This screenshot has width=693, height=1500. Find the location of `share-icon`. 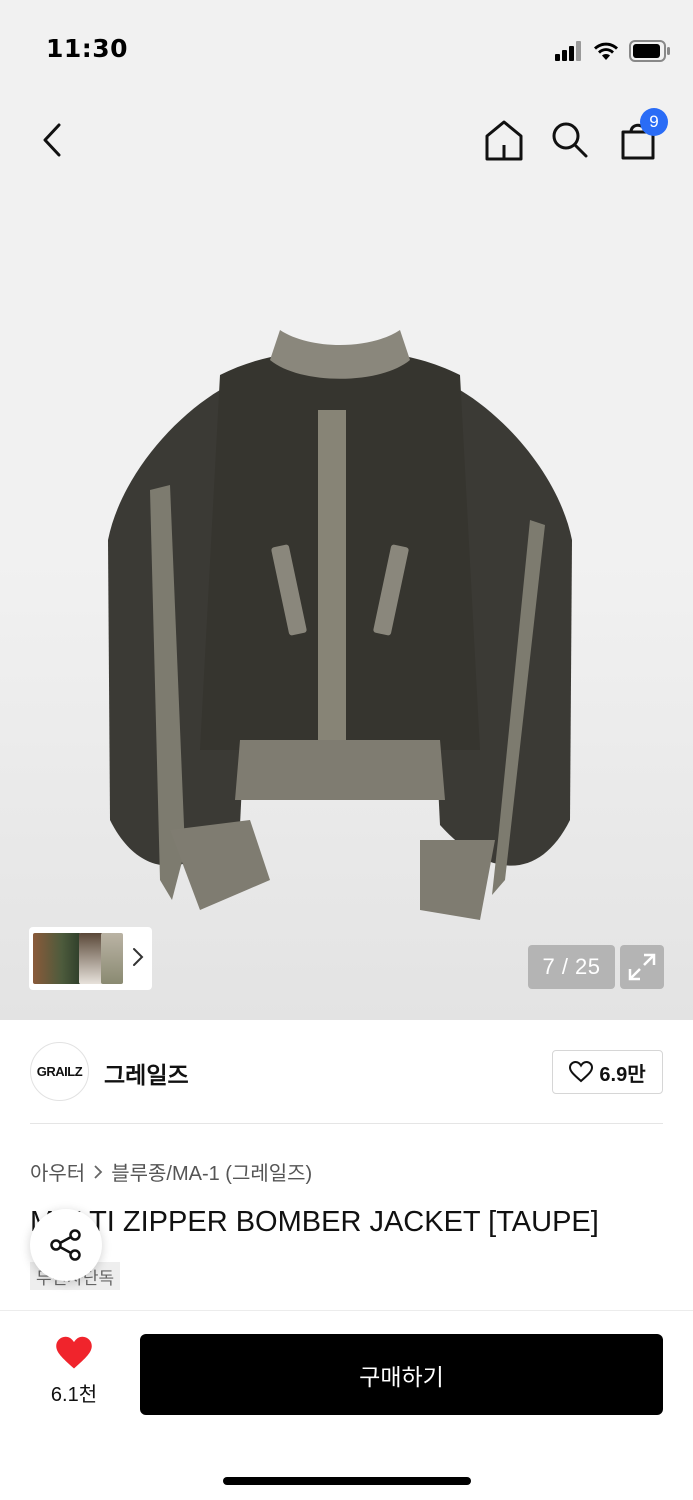

share-icon is located at coordinates (65, 1245).